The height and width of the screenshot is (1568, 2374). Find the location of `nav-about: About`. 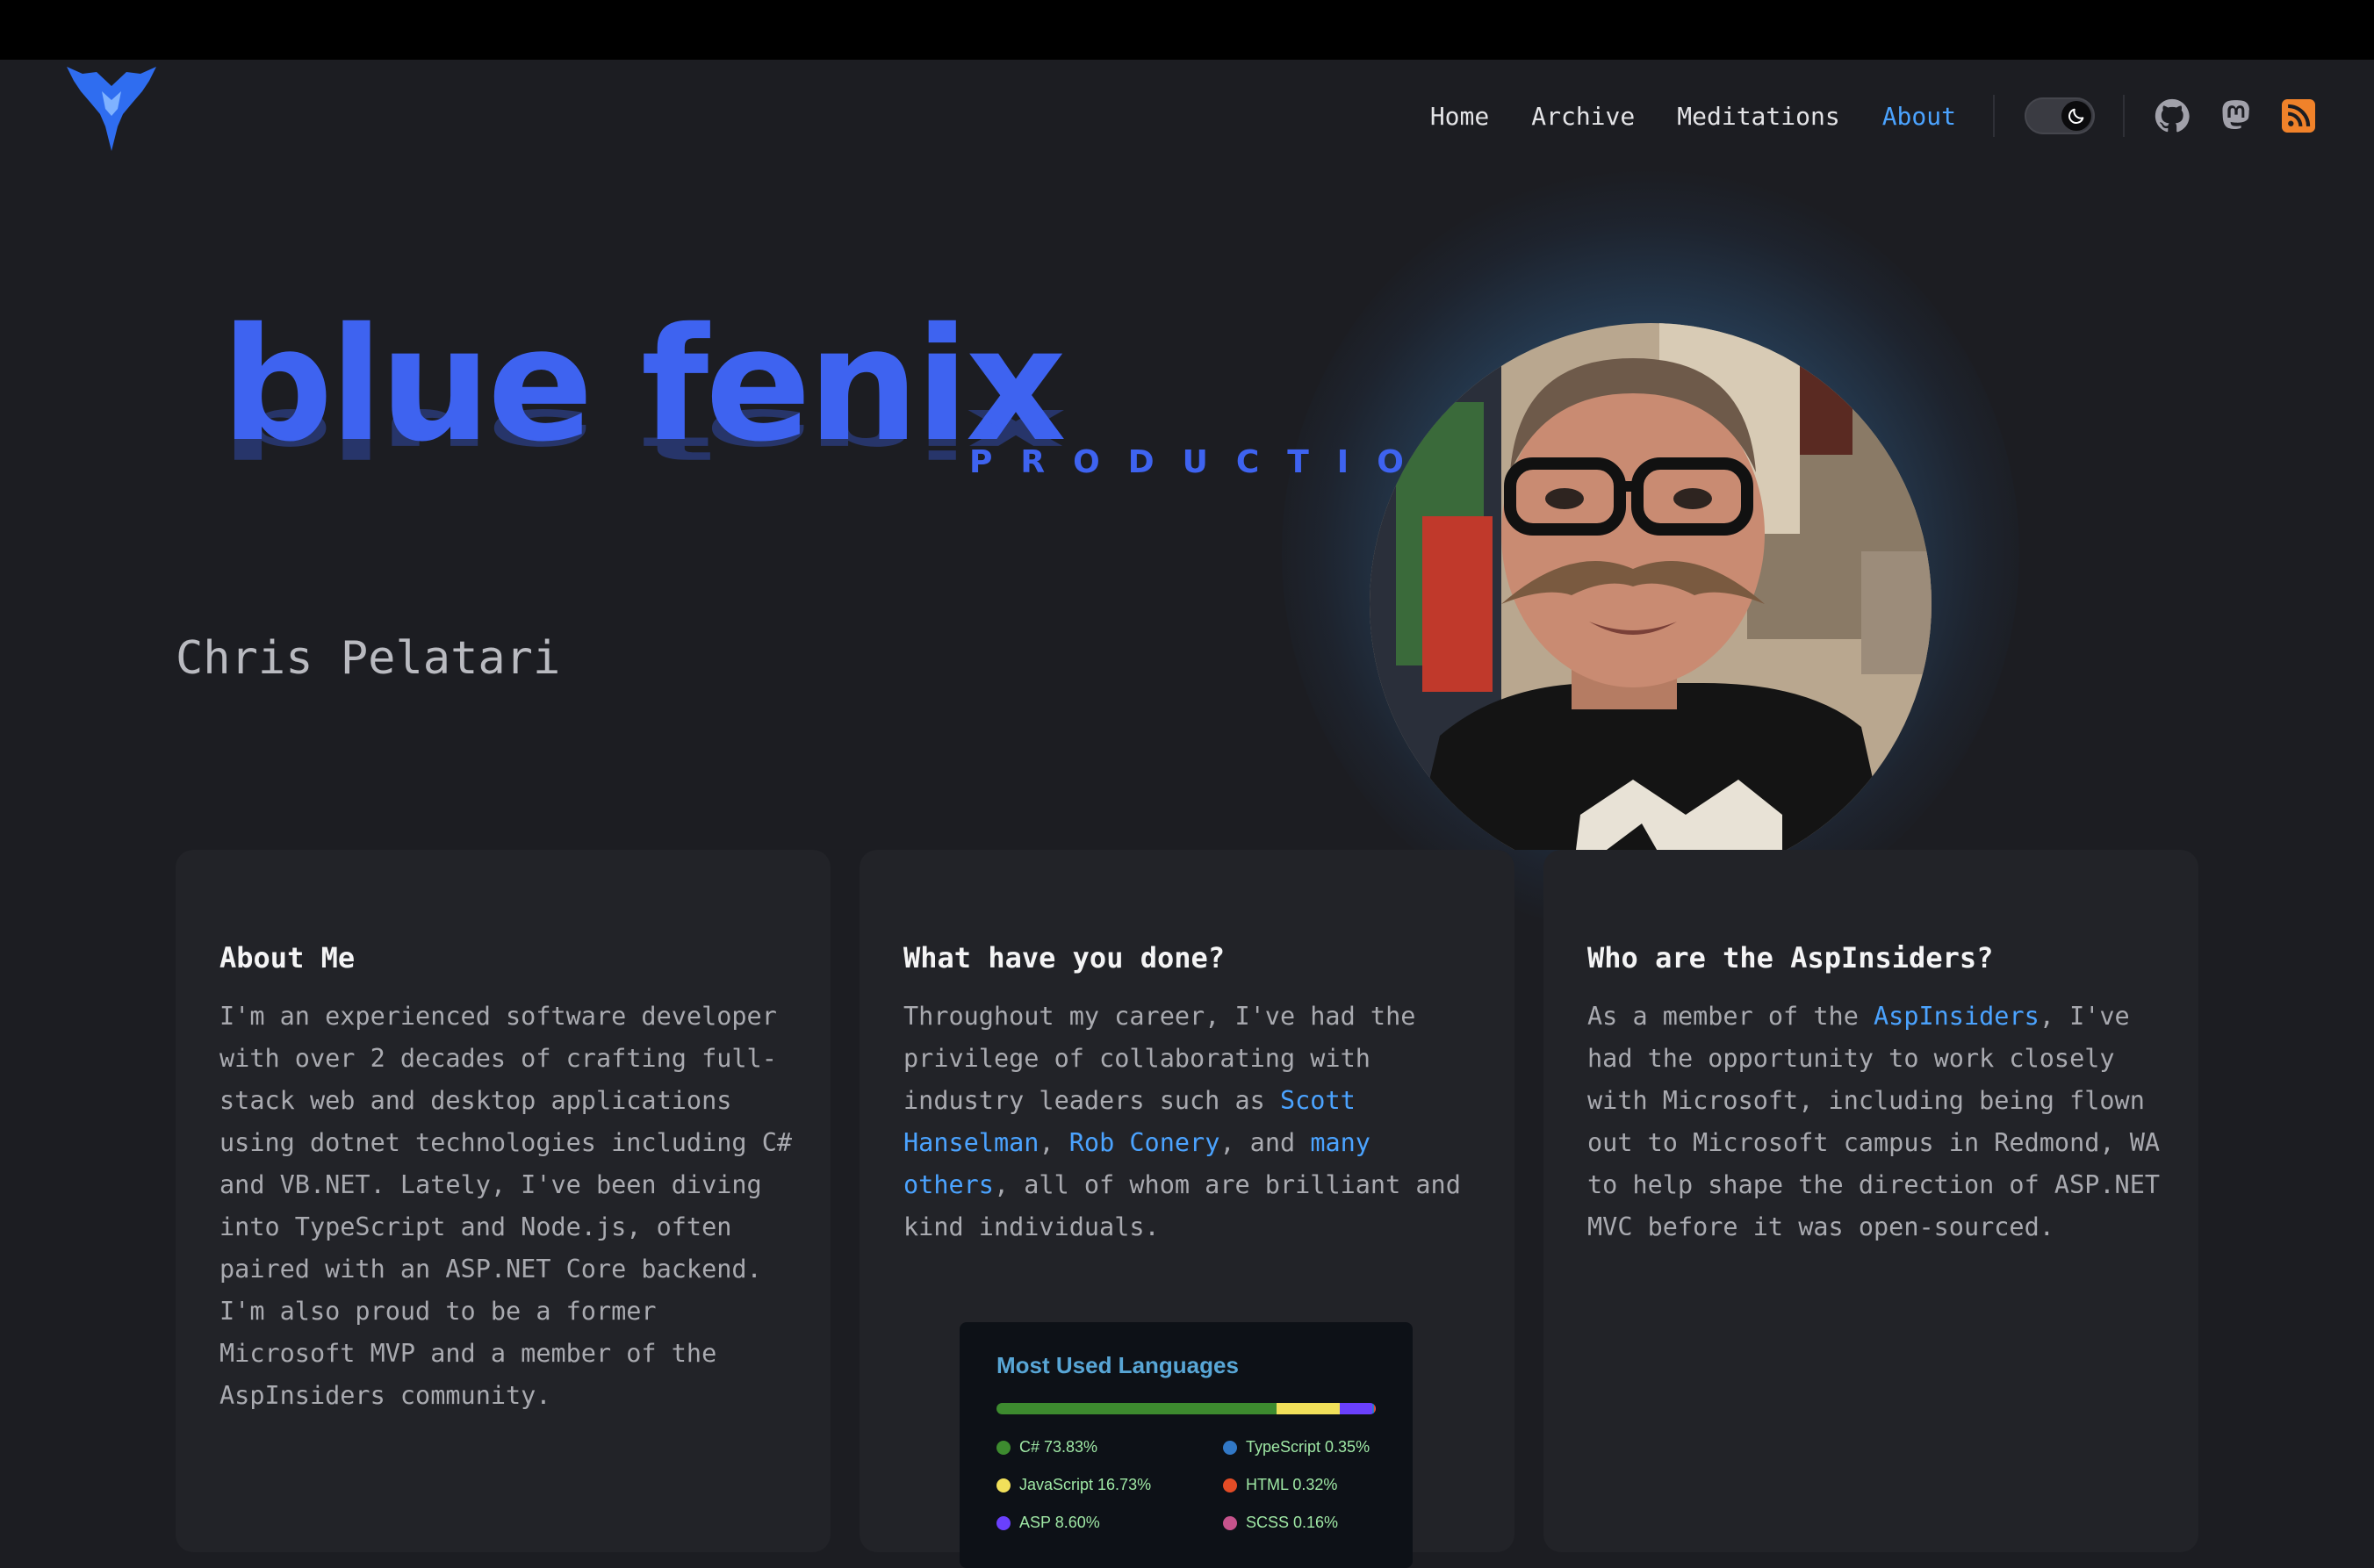

nav-about: About is located at coordinates (1919, 116).